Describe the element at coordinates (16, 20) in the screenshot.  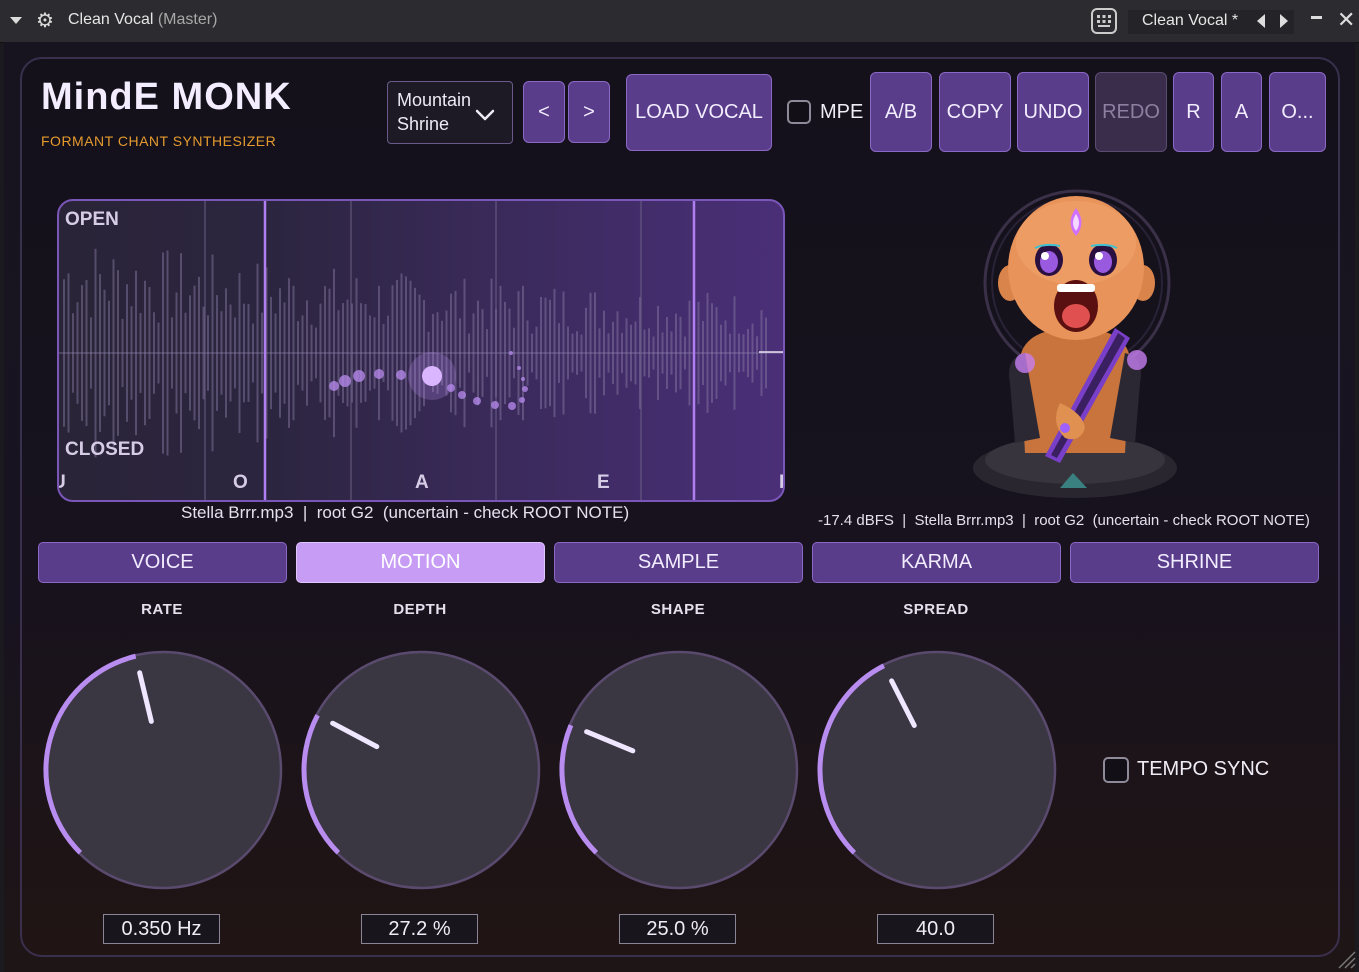
I see `dropdown-arrow-icon` at that location.